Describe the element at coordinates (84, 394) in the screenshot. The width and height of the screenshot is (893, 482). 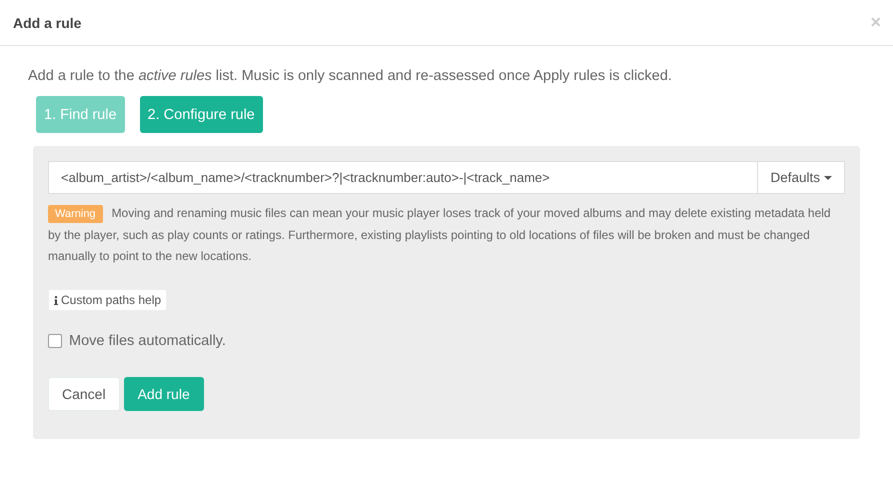
I see `cancel-button: Cancel` at that location.